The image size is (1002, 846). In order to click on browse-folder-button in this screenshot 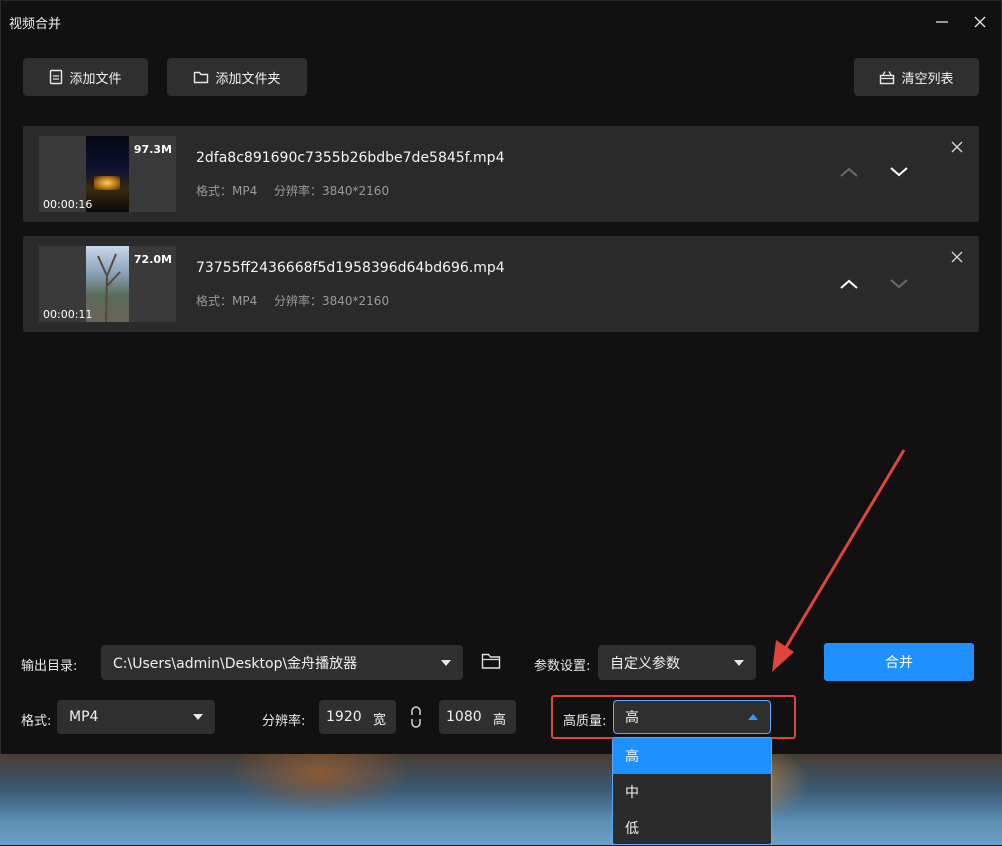, I will do `click(491, 663)`.